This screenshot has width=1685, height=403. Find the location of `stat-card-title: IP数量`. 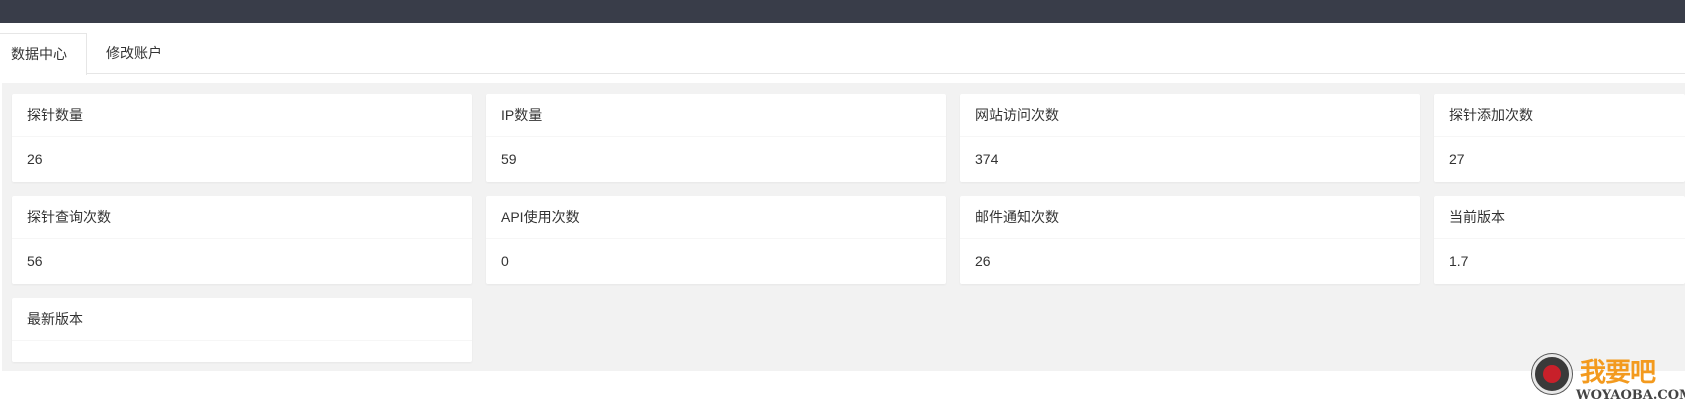

stat-card-title: IP数量 is located at coordinates (716, 115).